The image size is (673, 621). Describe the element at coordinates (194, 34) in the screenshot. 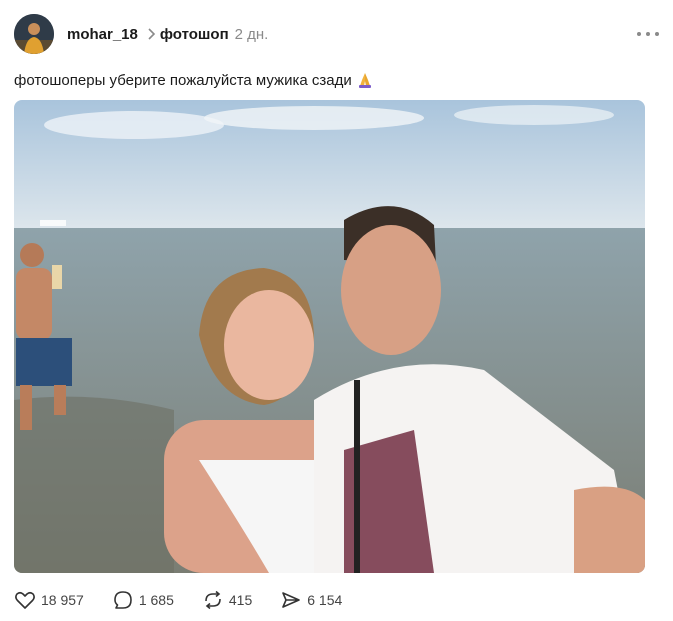

I see `community-name: фотошоп` at that location.